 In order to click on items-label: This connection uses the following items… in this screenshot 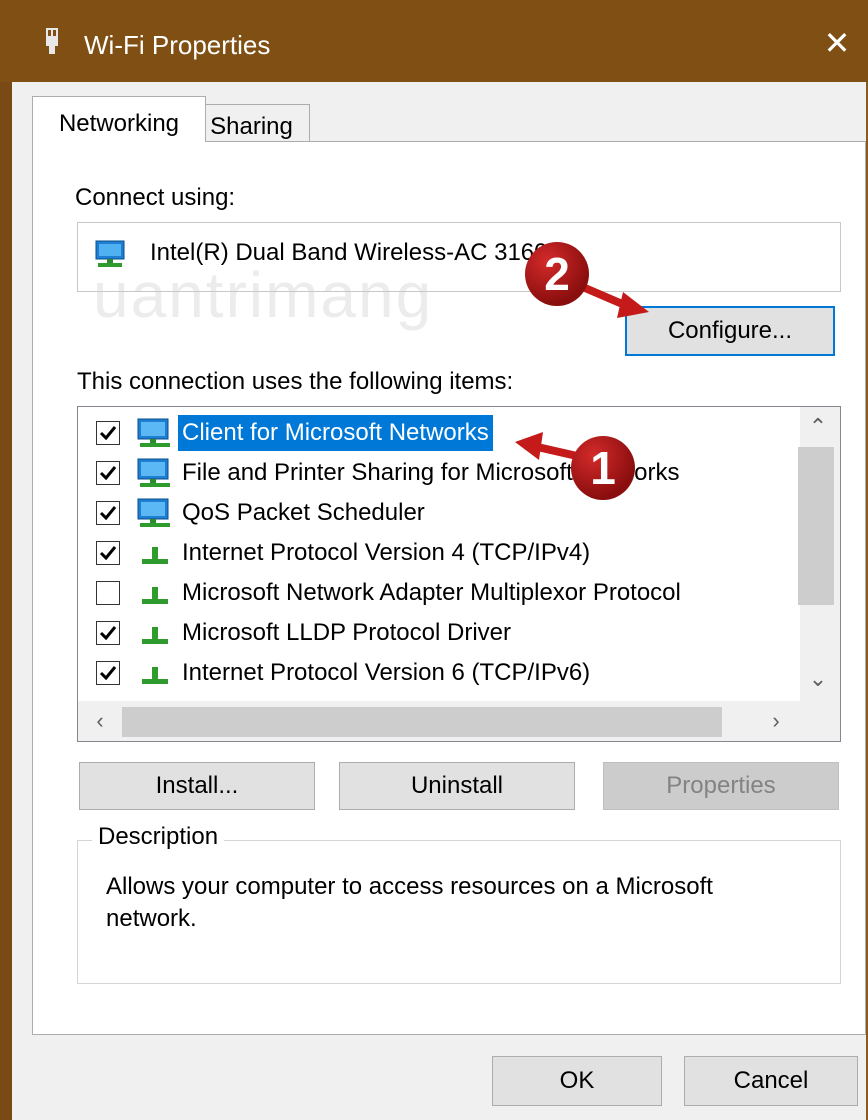, I will do `click(295, 381)`.